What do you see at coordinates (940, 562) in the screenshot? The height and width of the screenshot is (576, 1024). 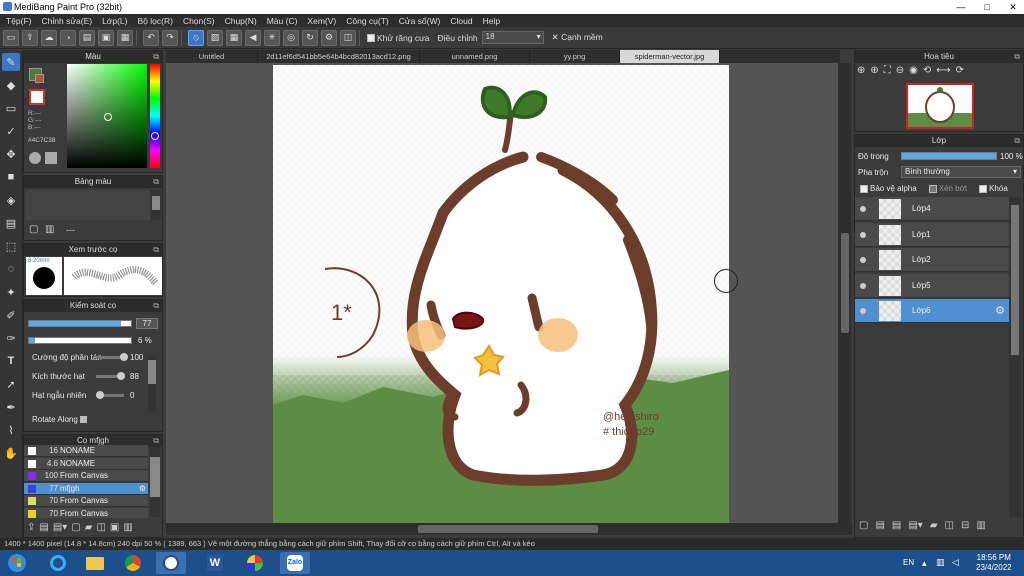 I see `network-icon: ▥` at bounding box center [940, 562].